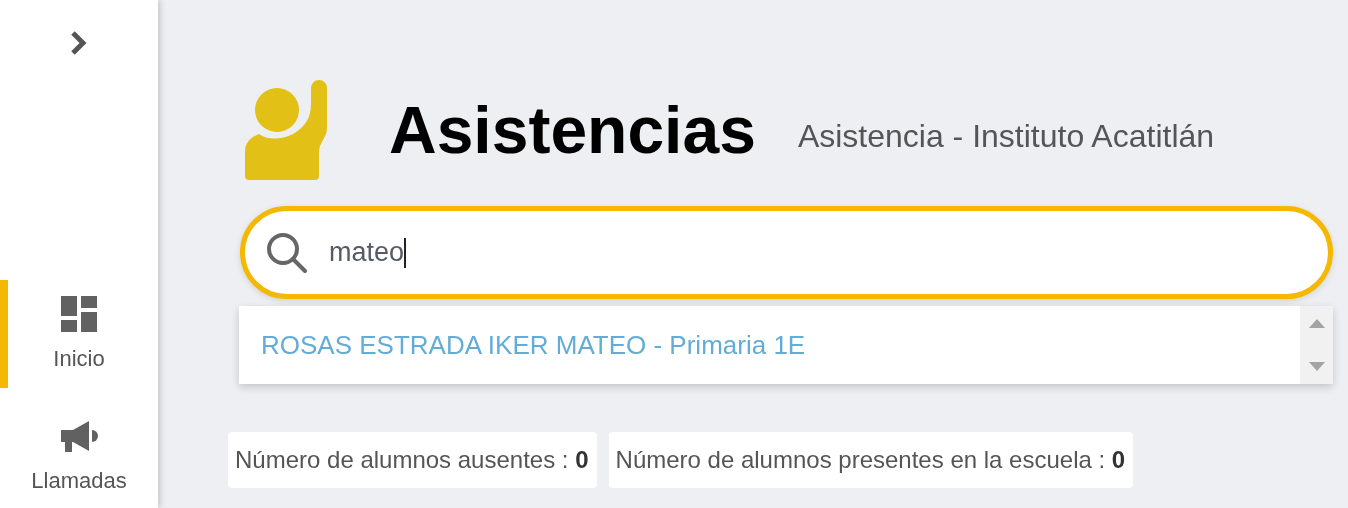 This screenshot has height=508, width=1348. Describe the element at coordinates (79, 457) in the screenshot. I see `sidebar-item: Llamadas` at that location.